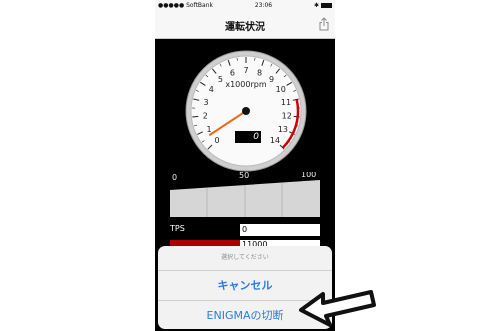 The image size is (488, 331). I want to click on throttle-tick-100: 100, so click(308, 175).